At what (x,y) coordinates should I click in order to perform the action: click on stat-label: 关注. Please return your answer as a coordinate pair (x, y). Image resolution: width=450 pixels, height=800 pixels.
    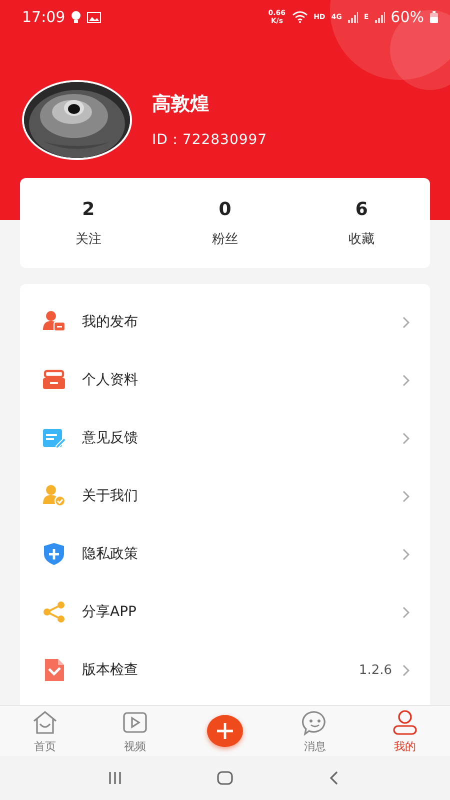
    Looking at the image, I should click on (88, 239).